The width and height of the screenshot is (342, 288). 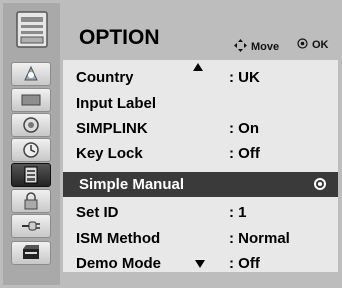 What do you see at coordinates (32, 29) in the screenshot?
I see `option-icon` at bounding box center [32, 29].